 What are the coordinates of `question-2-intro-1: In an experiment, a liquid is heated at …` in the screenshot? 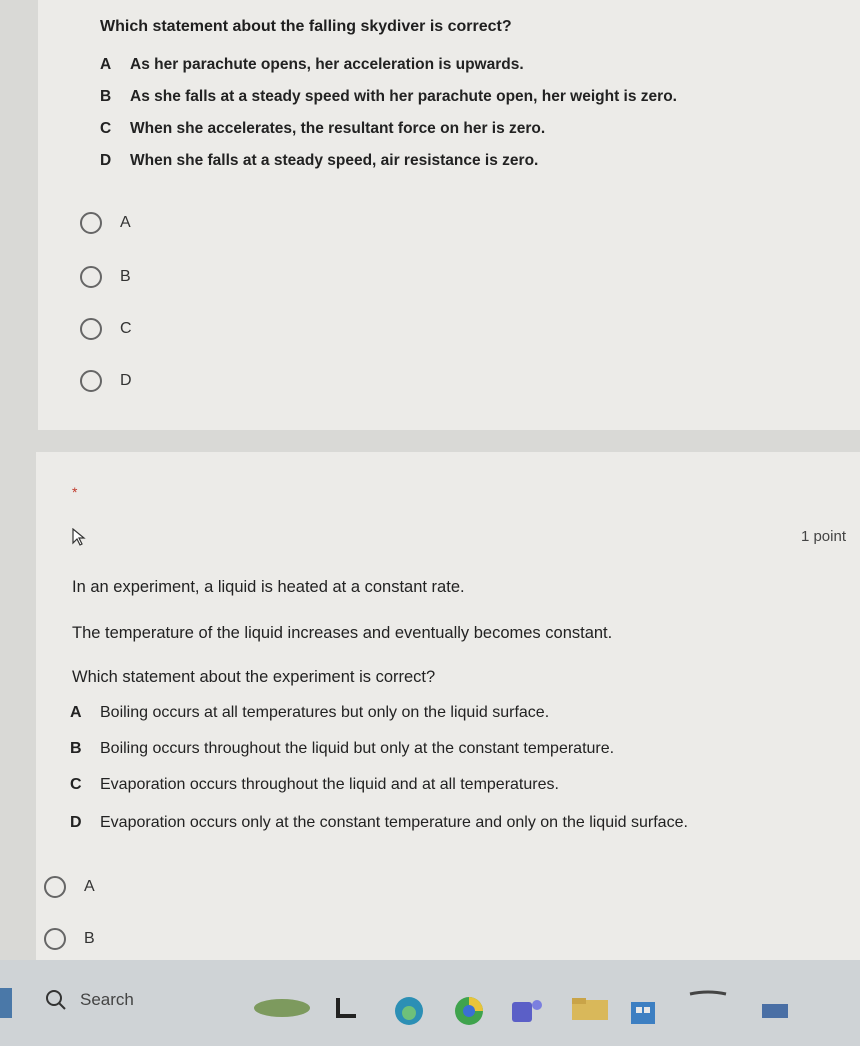 It's located at (268, 587).